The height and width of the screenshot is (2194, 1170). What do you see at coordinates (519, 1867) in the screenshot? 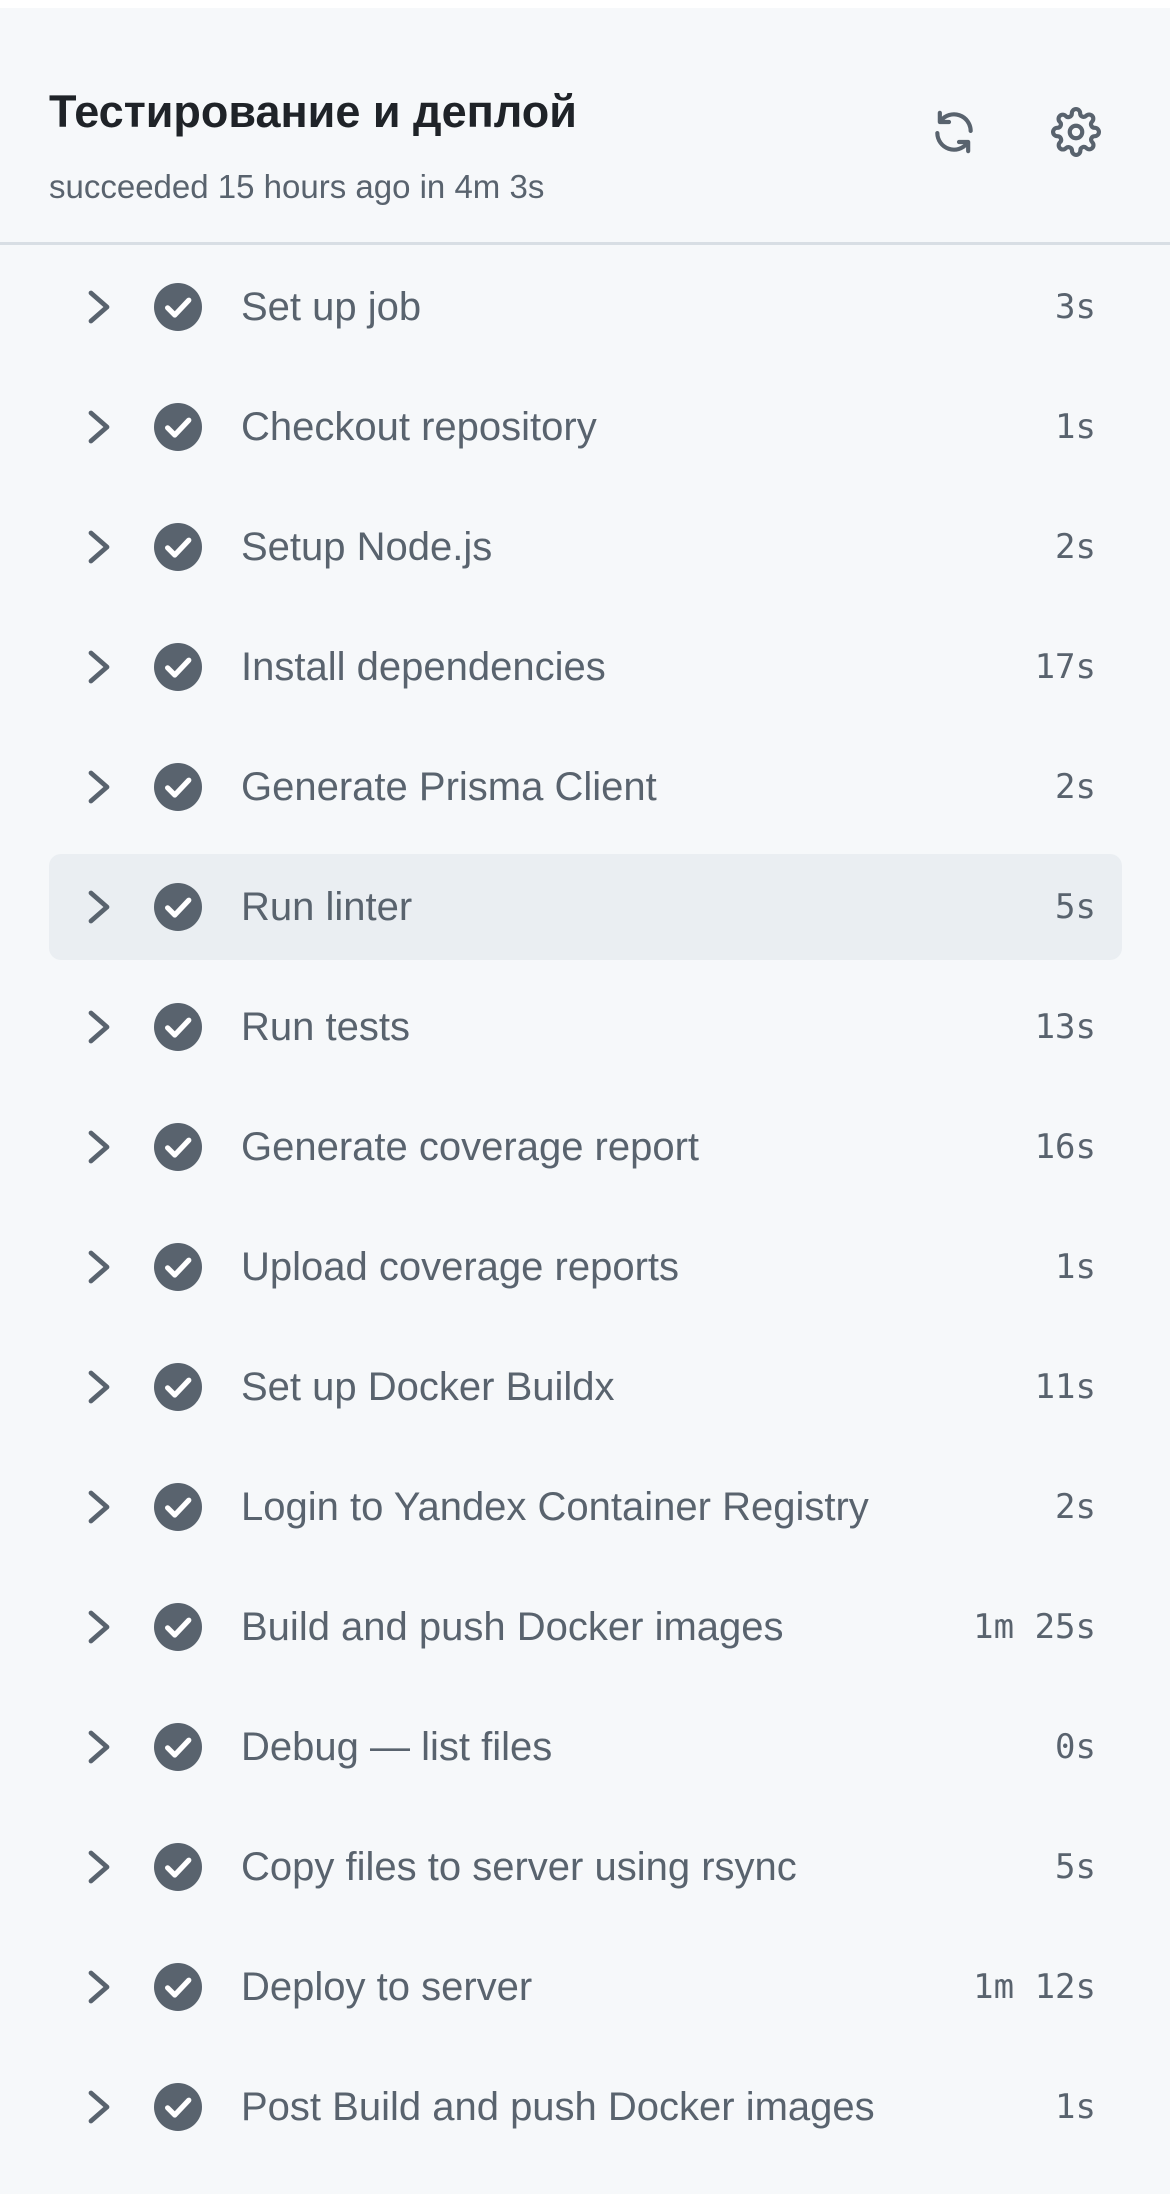
I see `step-name: Copy files to server using rsync` at bounding box center [519, 1867].